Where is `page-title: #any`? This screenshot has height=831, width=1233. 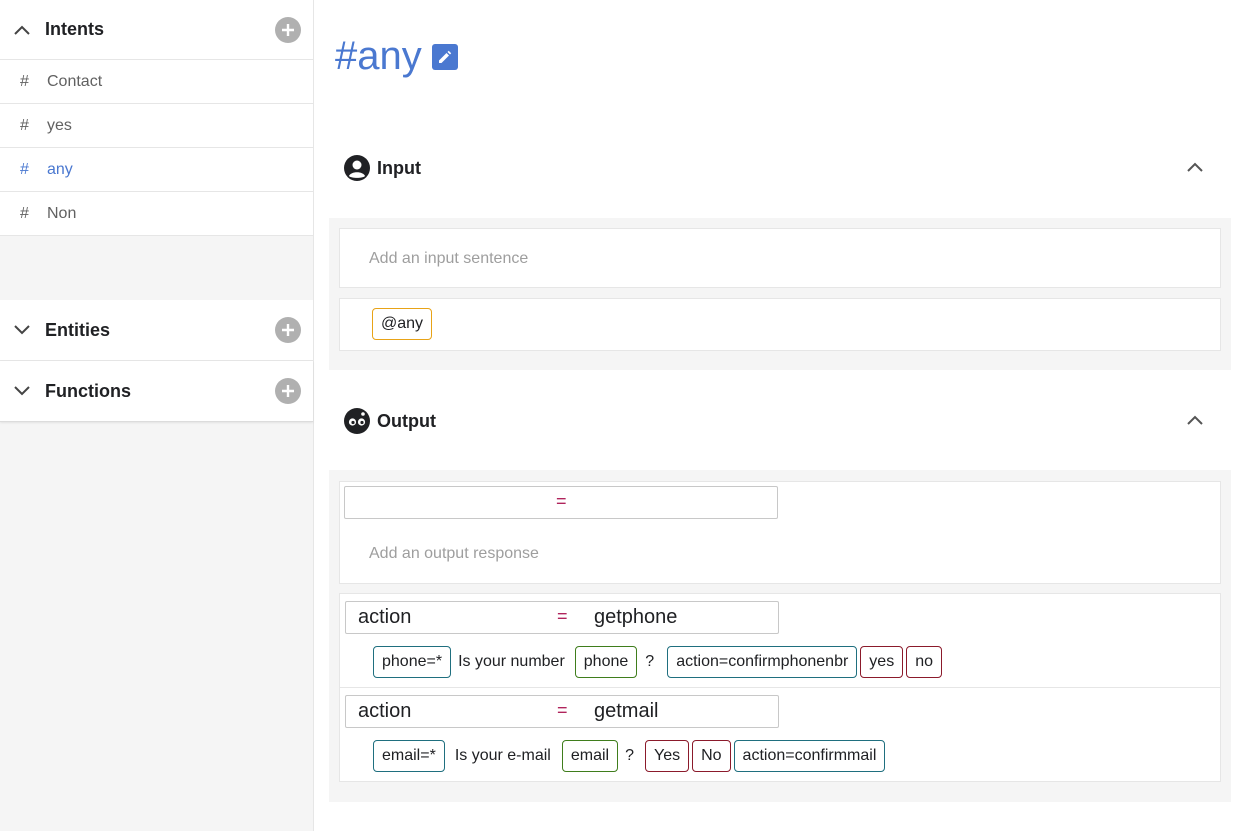 page-title: #any is located at coordinates (396, 56).